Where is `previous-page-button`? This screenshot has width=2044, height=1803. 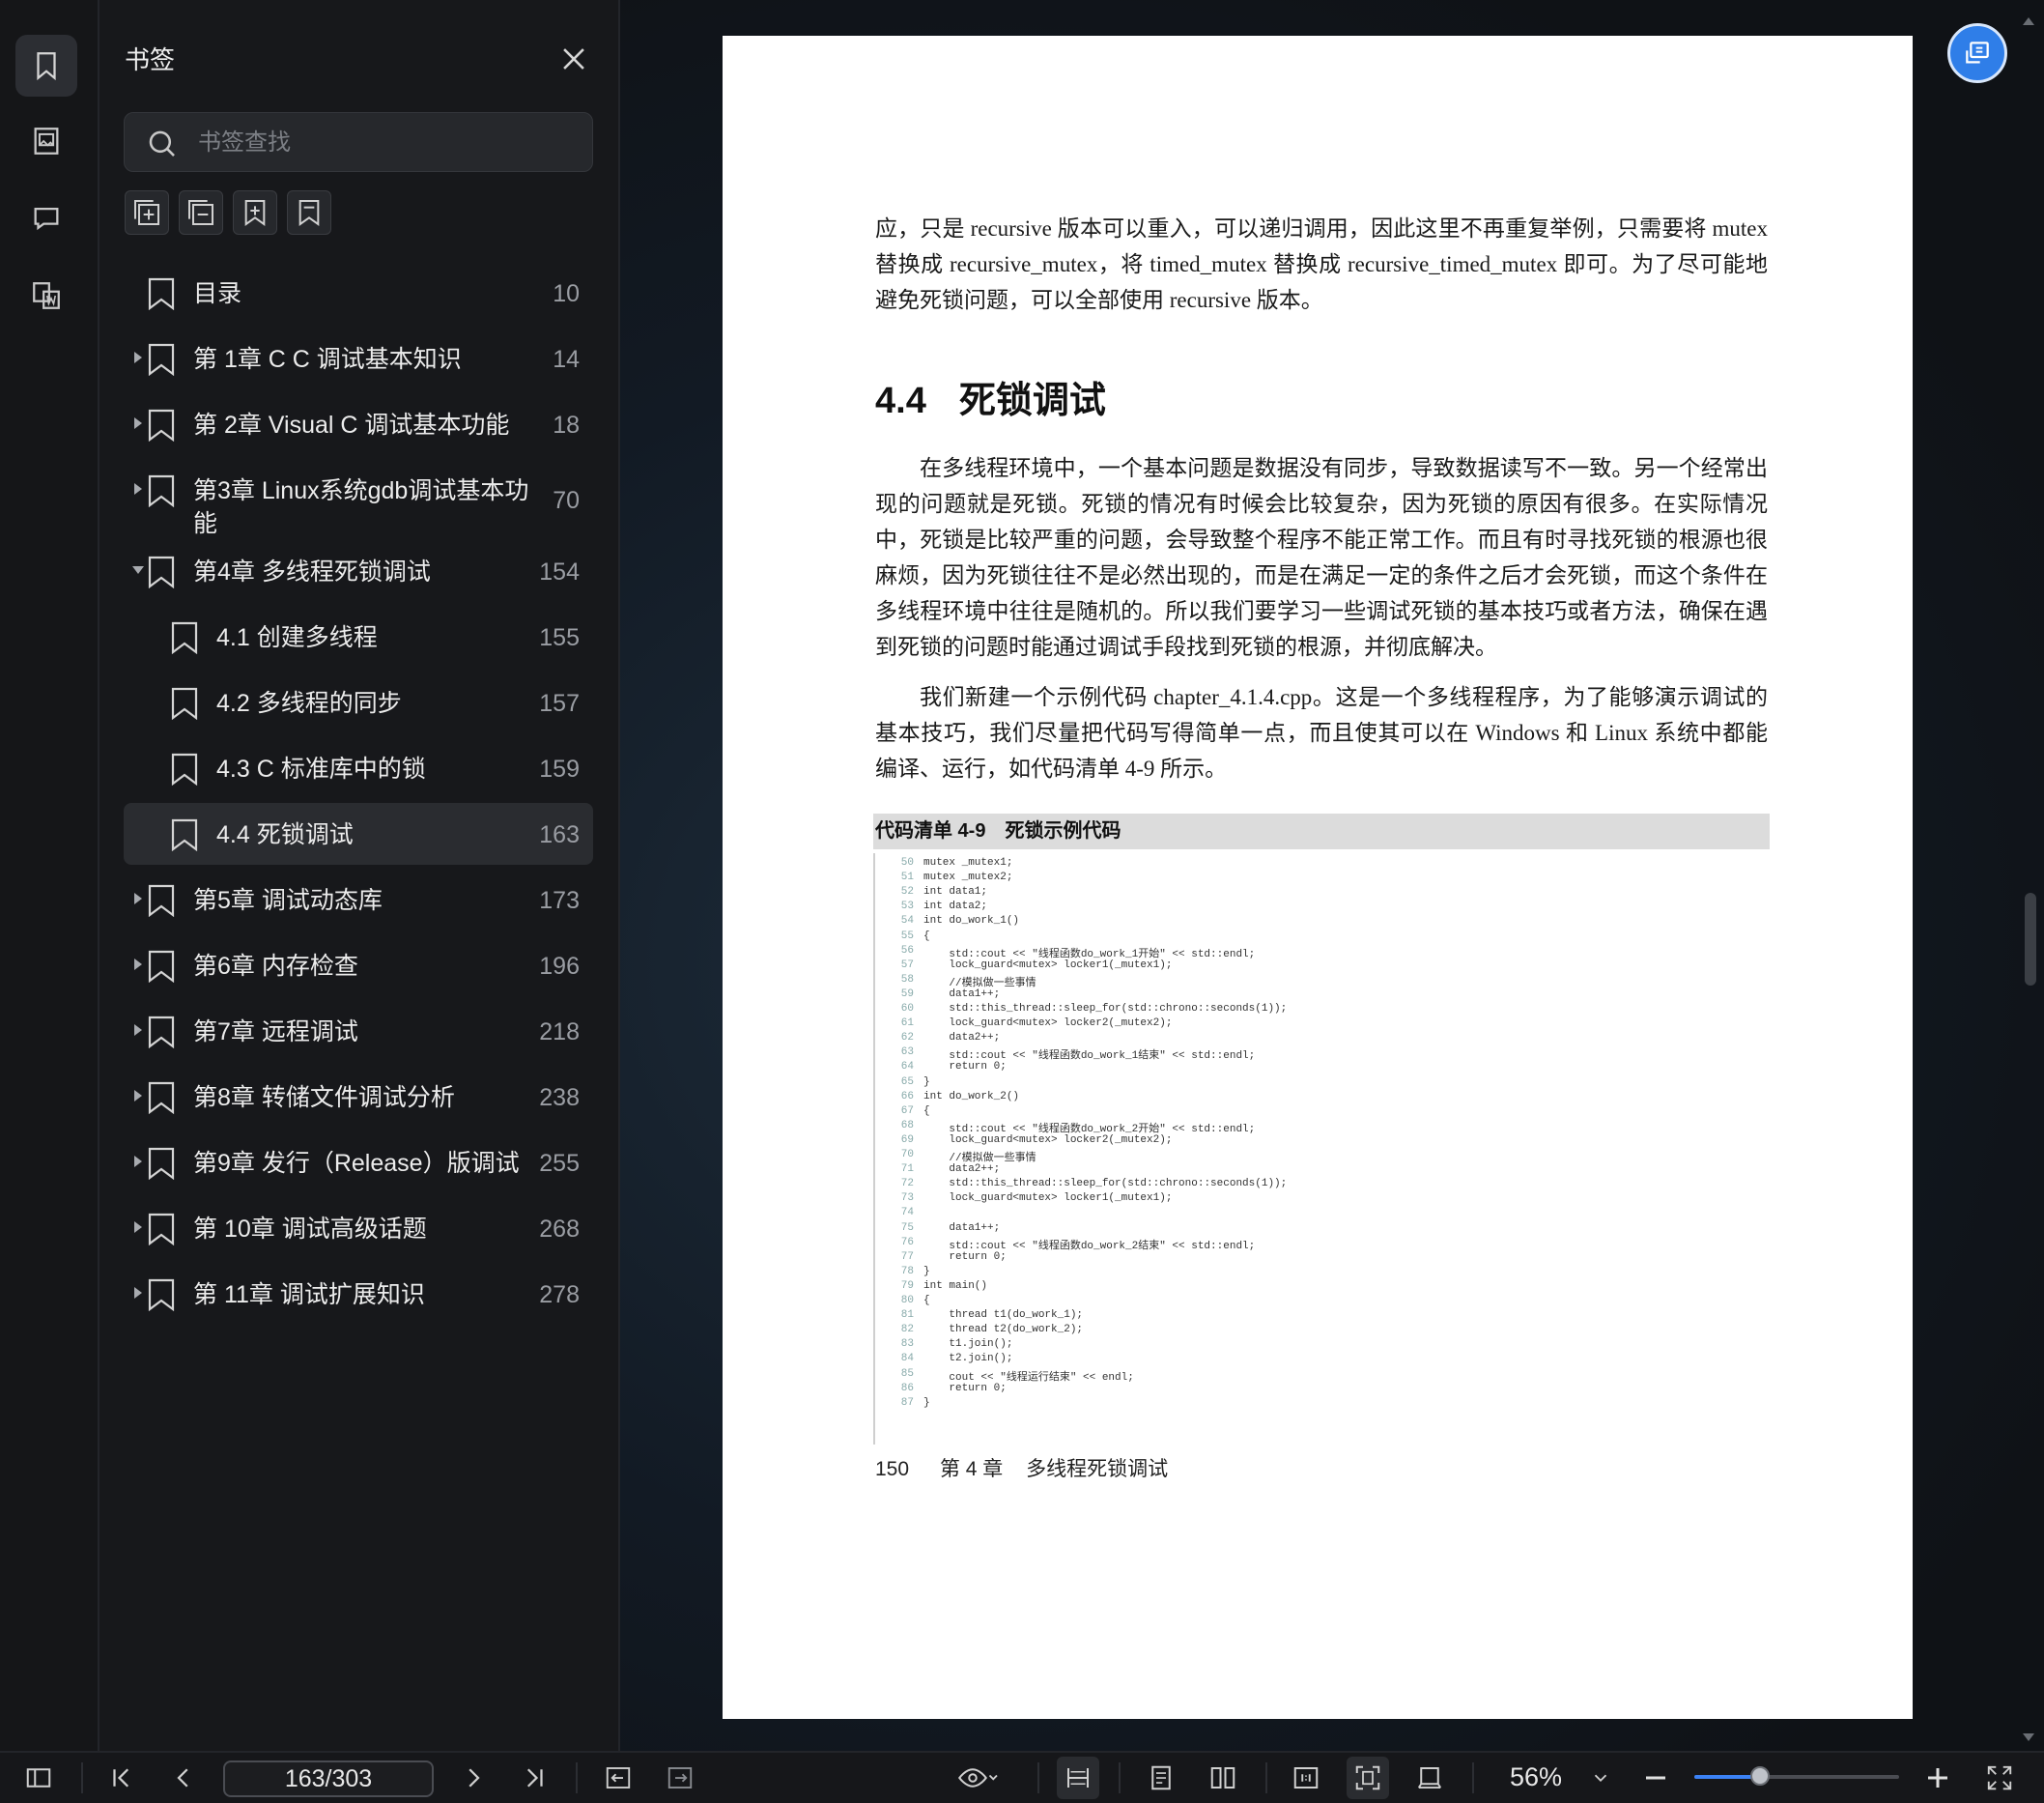
previous-page-button is located at coordinates (184, 1777).